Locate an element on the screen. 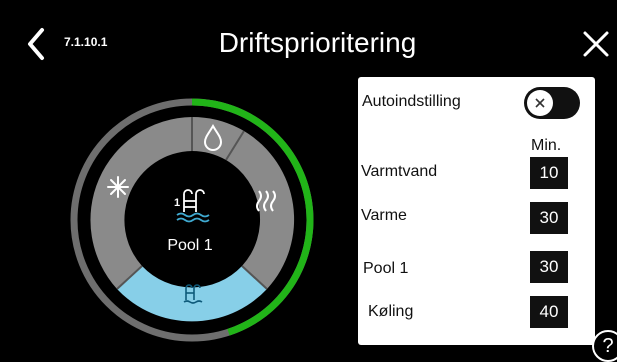 Image resolution: width=617 pixels, height=362 pixels. auto-setting-label: Autoindstilling is located at coordinates (411, 101).